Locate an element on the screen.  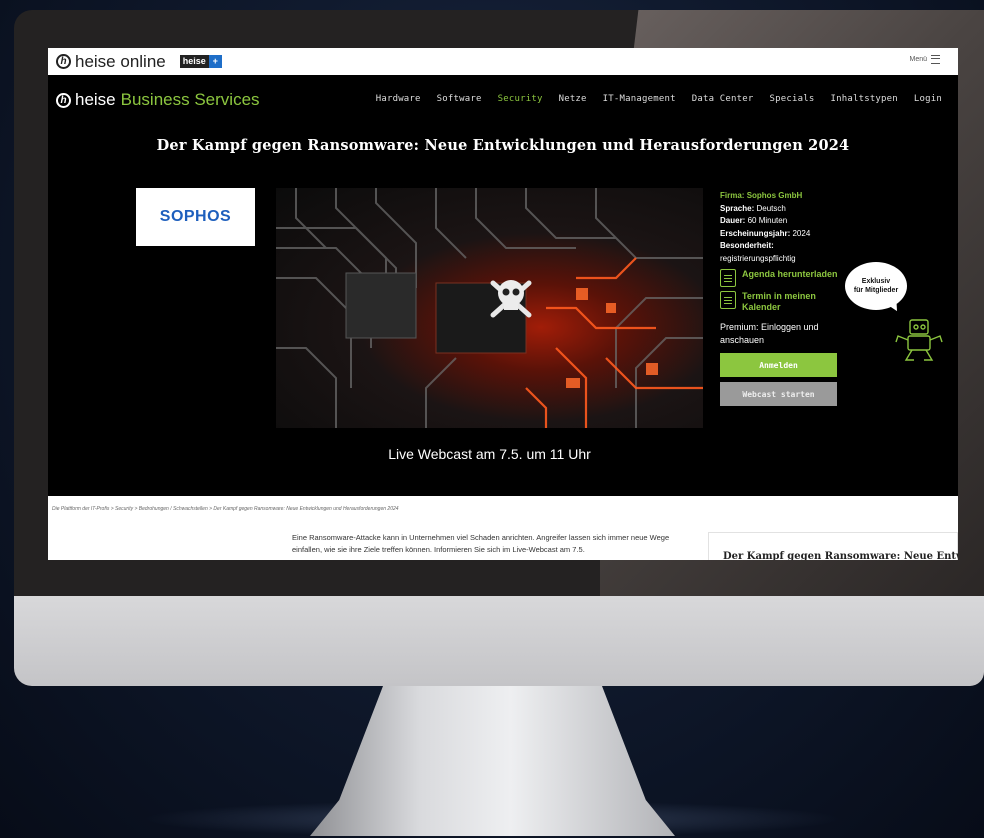
circuit-board-illustration is located at coordinates (489, 308).